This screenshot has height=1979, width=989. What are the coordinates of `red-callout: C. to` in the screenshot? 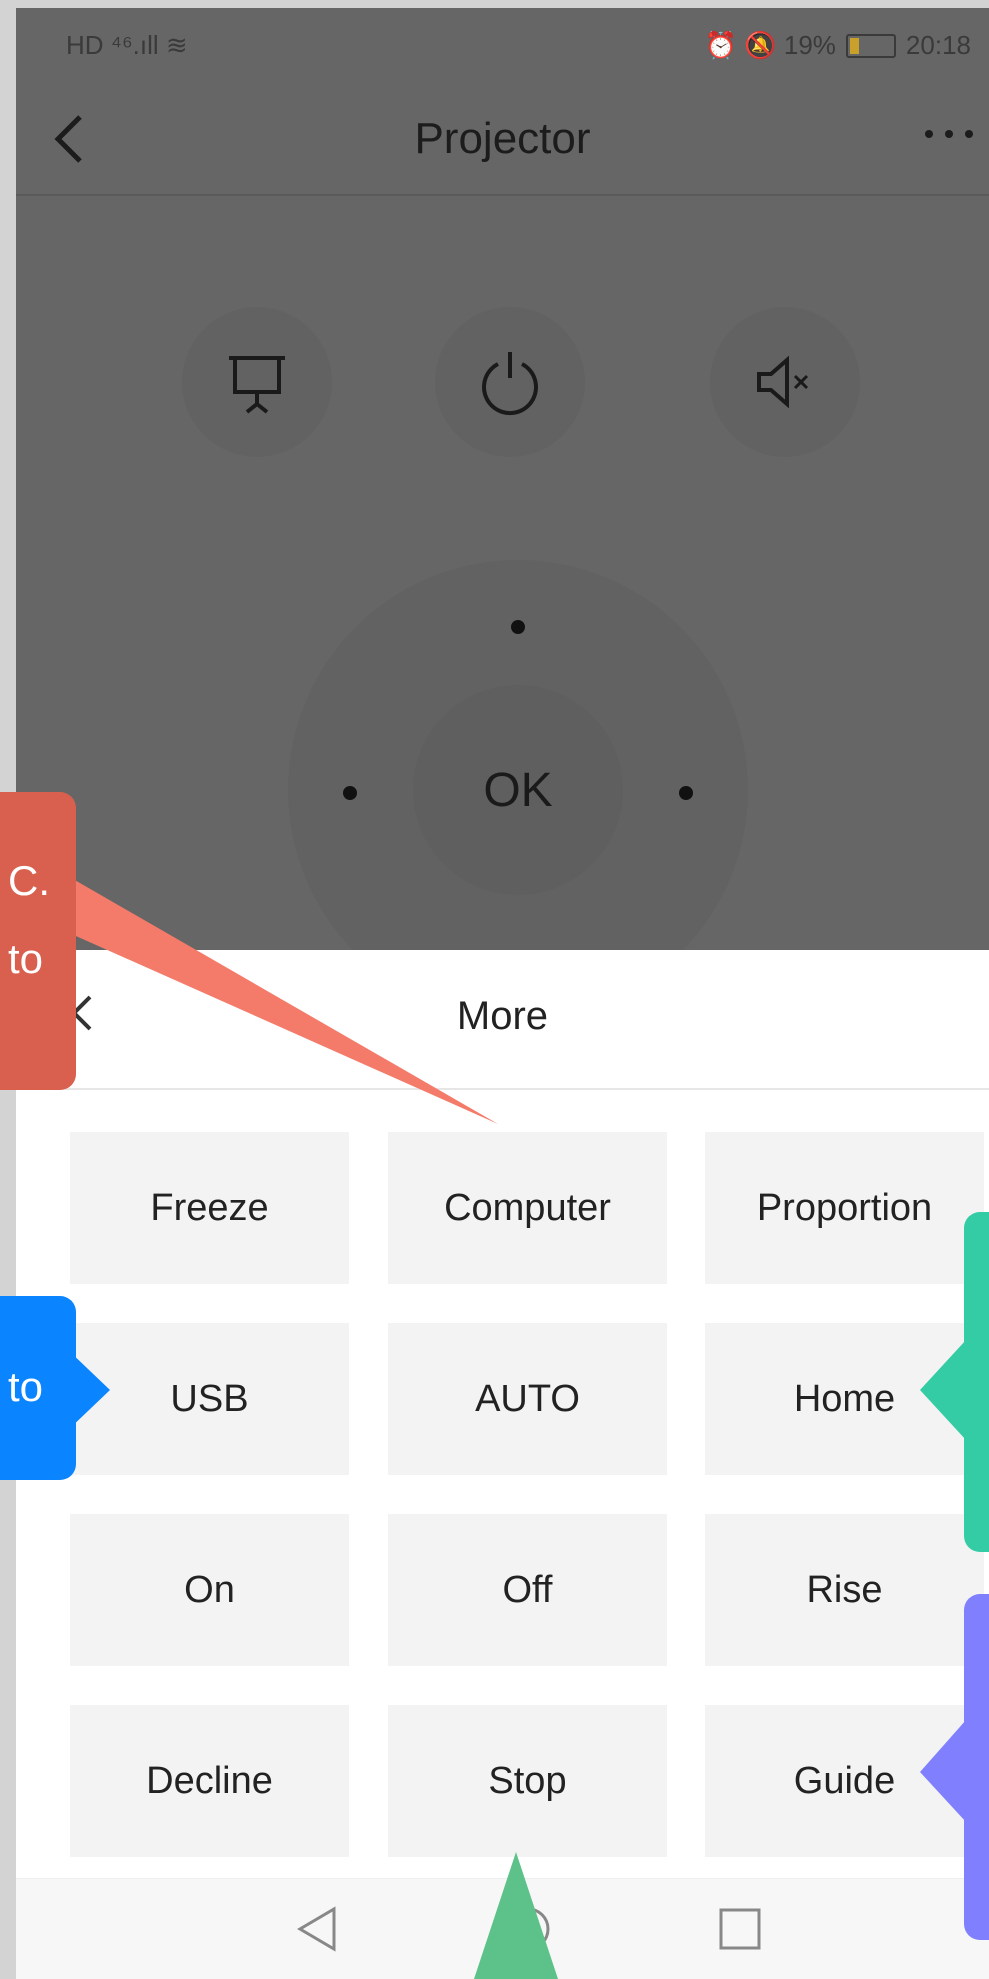 It's located at (38, 941).